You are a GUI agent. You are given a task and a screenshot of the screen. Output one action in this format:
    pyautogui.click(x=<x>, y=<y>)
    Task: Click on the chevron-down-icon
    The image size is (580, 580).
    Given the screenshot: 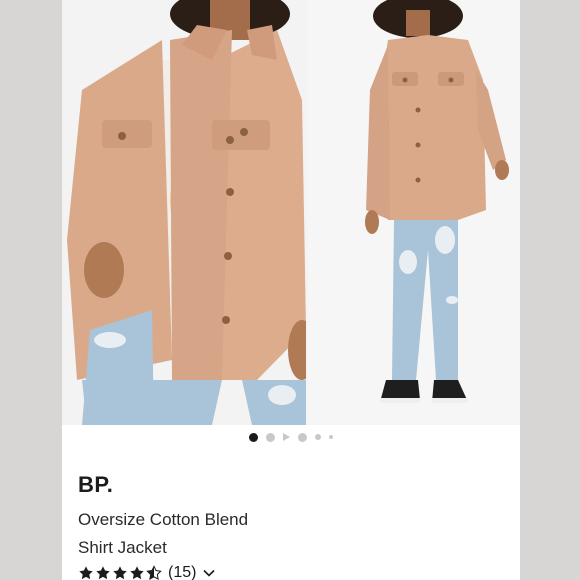 What is the action you would take?
    pyautogui.click(x=209, y=573)
    